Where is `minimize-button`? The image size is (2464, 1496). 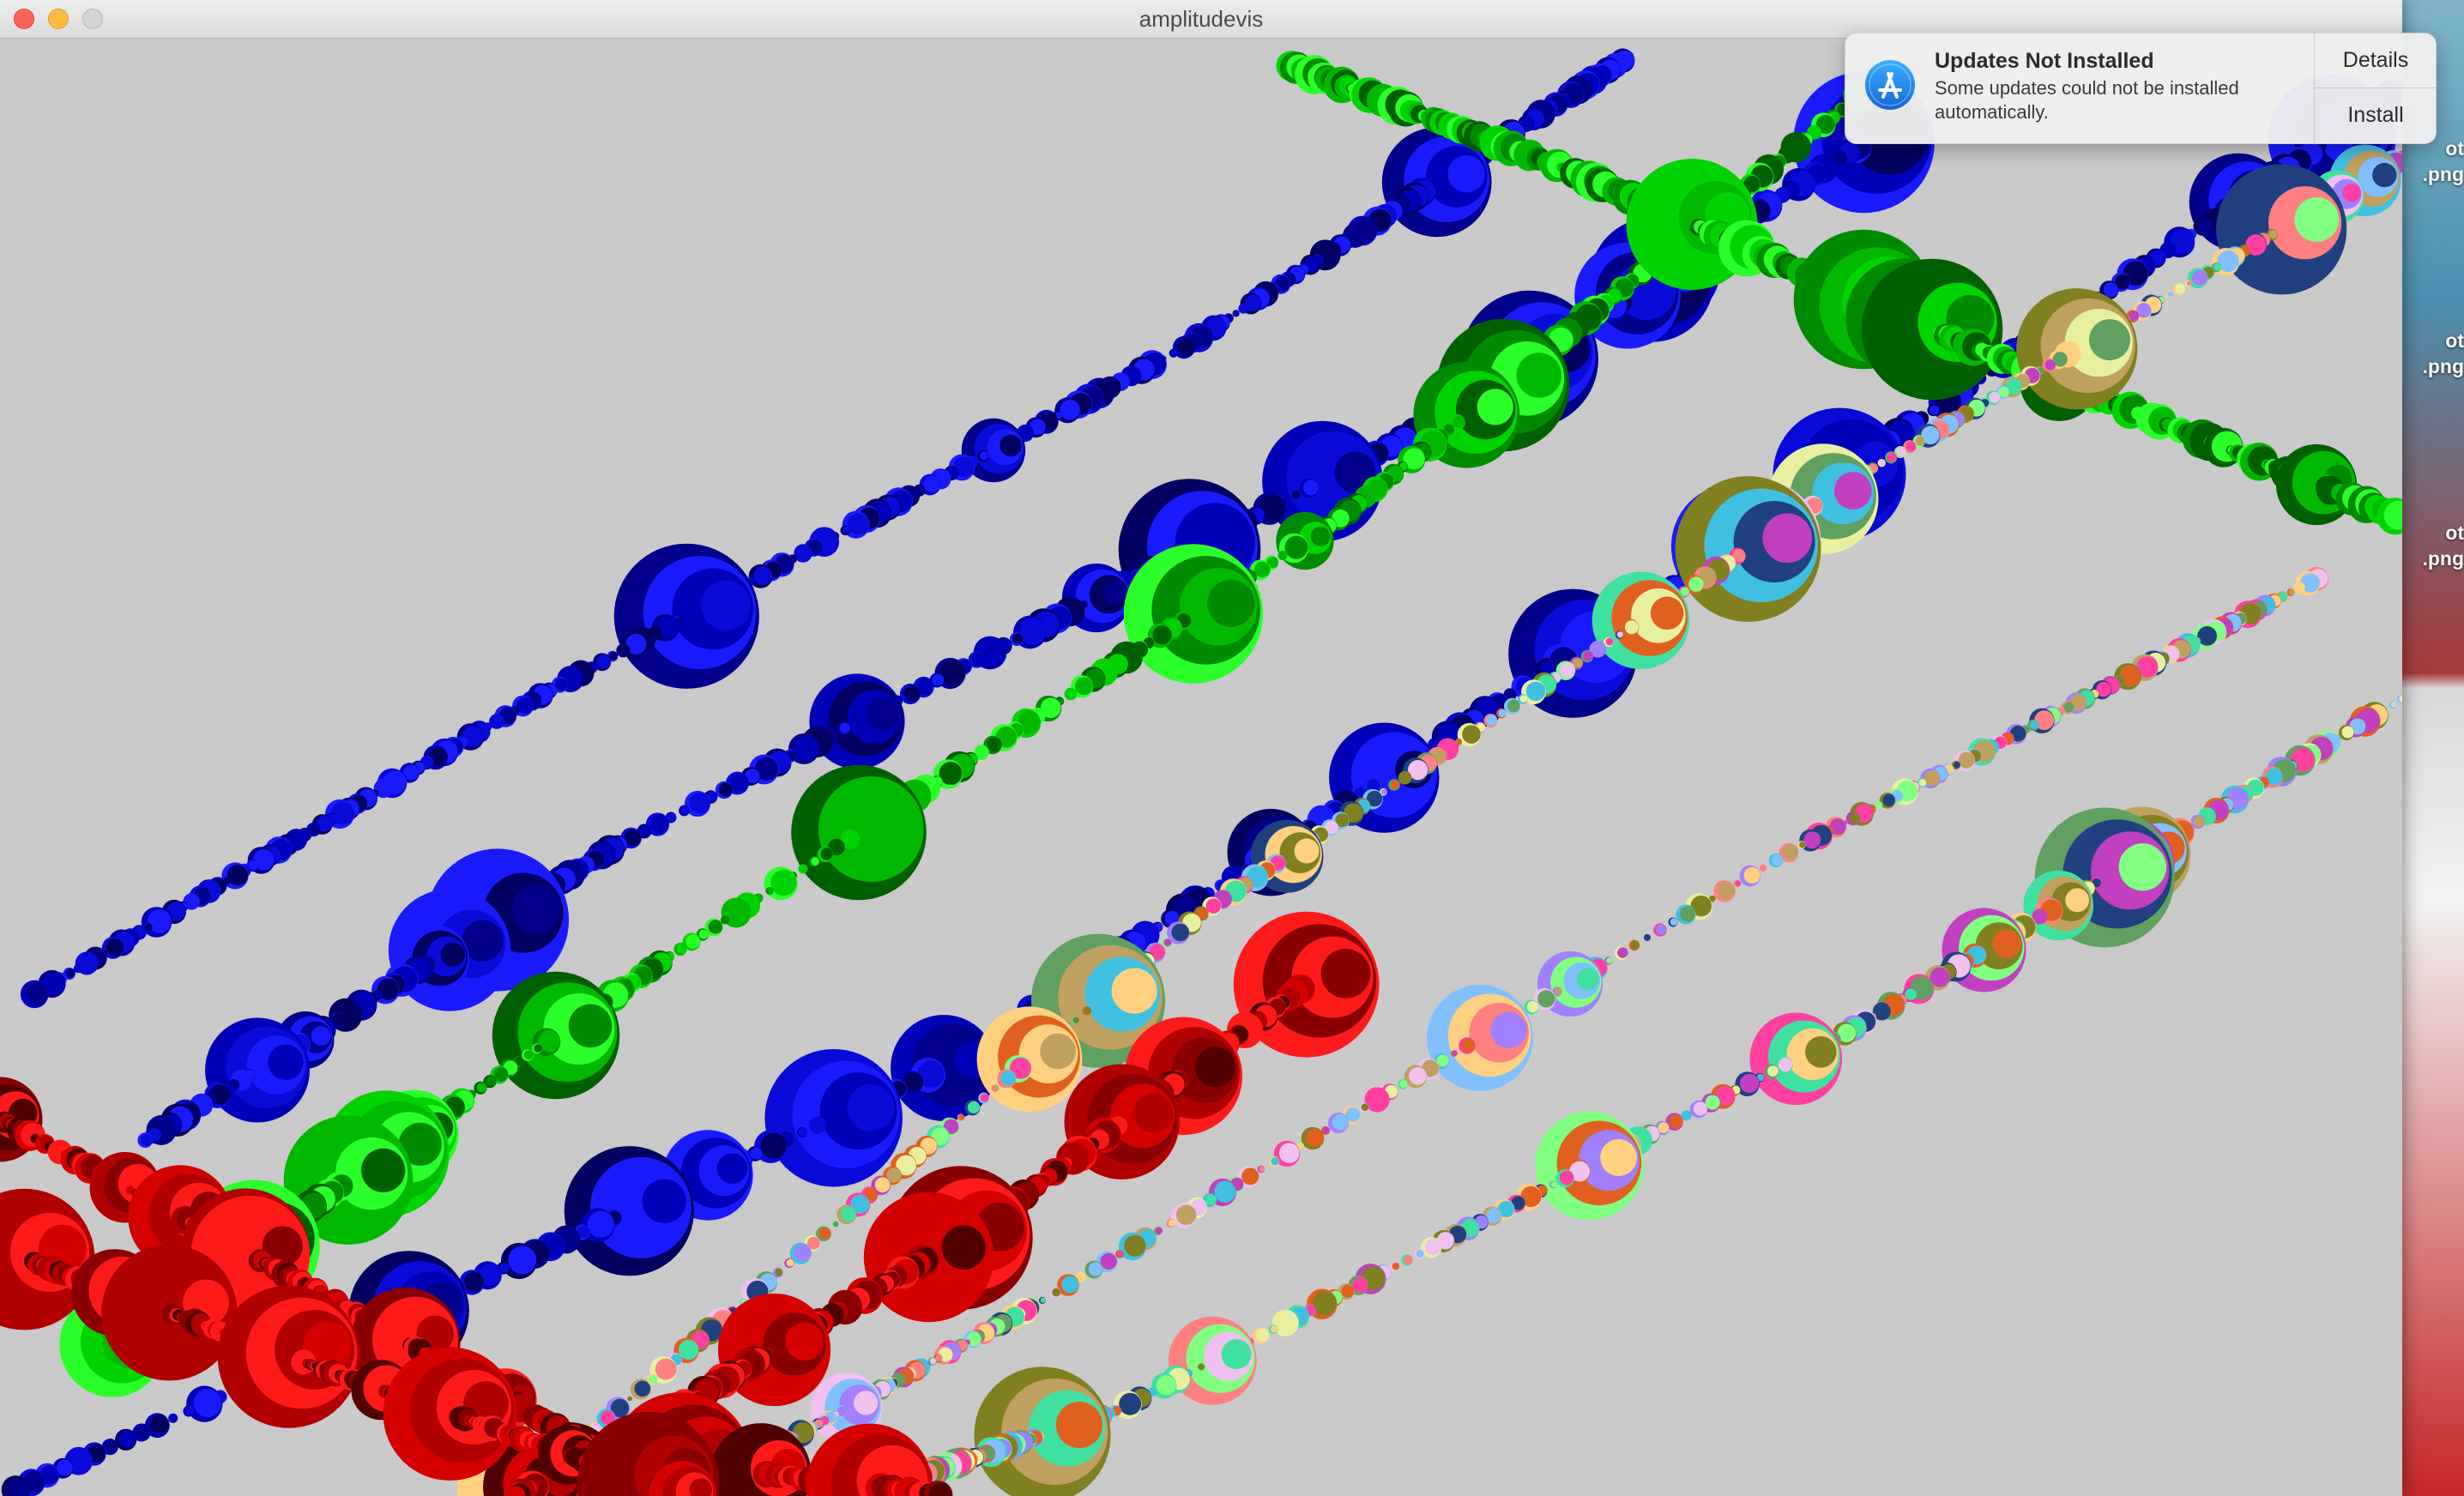
minimize-button is located at coordinates (58, 19).